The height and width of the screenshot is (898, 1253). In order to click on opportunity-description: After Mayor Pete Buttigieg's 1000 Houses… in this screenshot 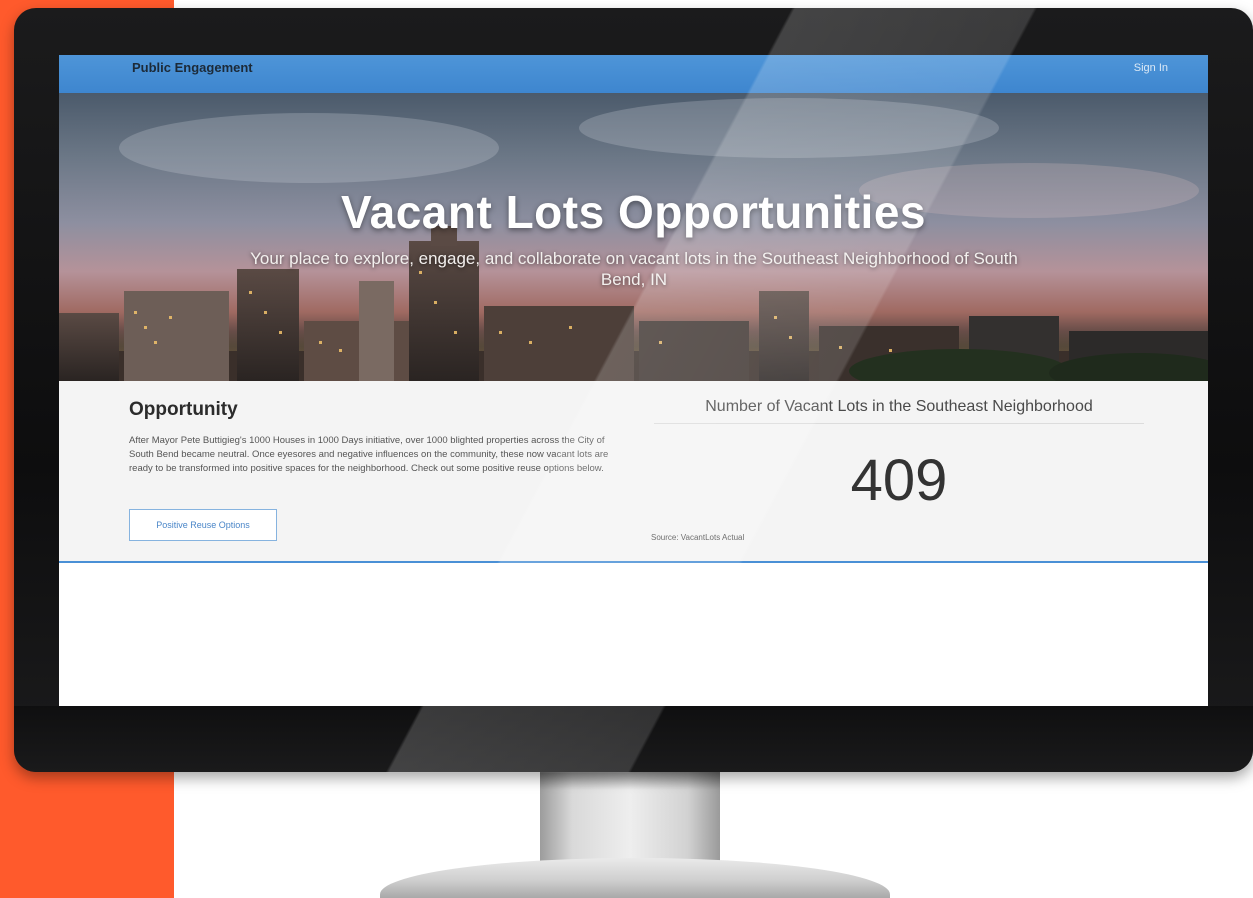, I will do `click(369, 454)`.